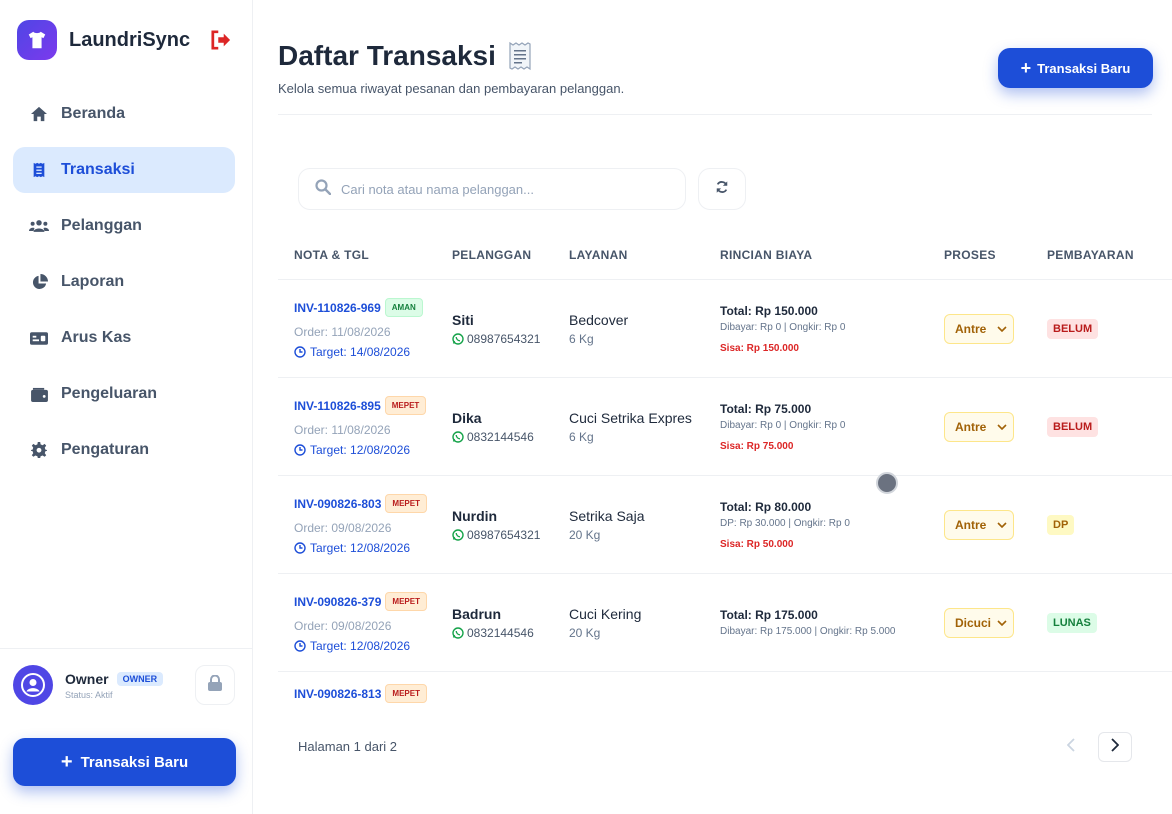 This screenshot has height=814, width=1172. I want to click on service-cell: Bedcover 6 Kg, so click(644, 329).